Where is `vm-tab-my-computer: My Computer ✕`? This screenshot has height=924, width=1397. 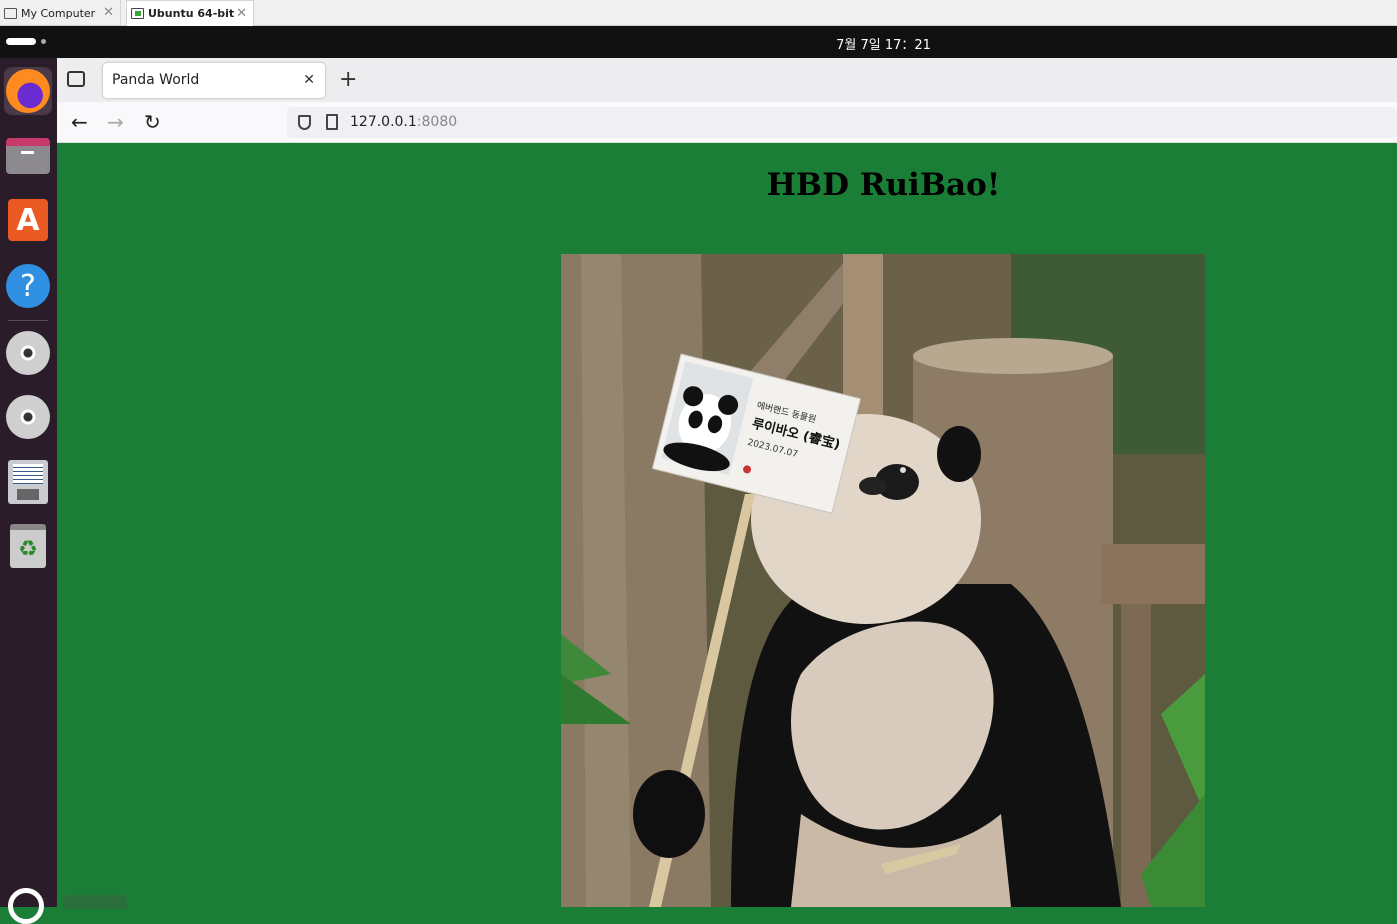 vm-tab-my-computer: My Computer ✕ is located at coordinates (60, 13).